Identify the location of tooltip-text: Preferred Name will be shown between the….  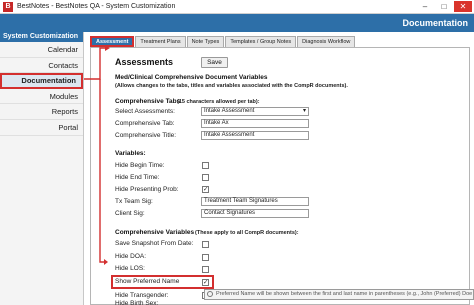
(344, 294).